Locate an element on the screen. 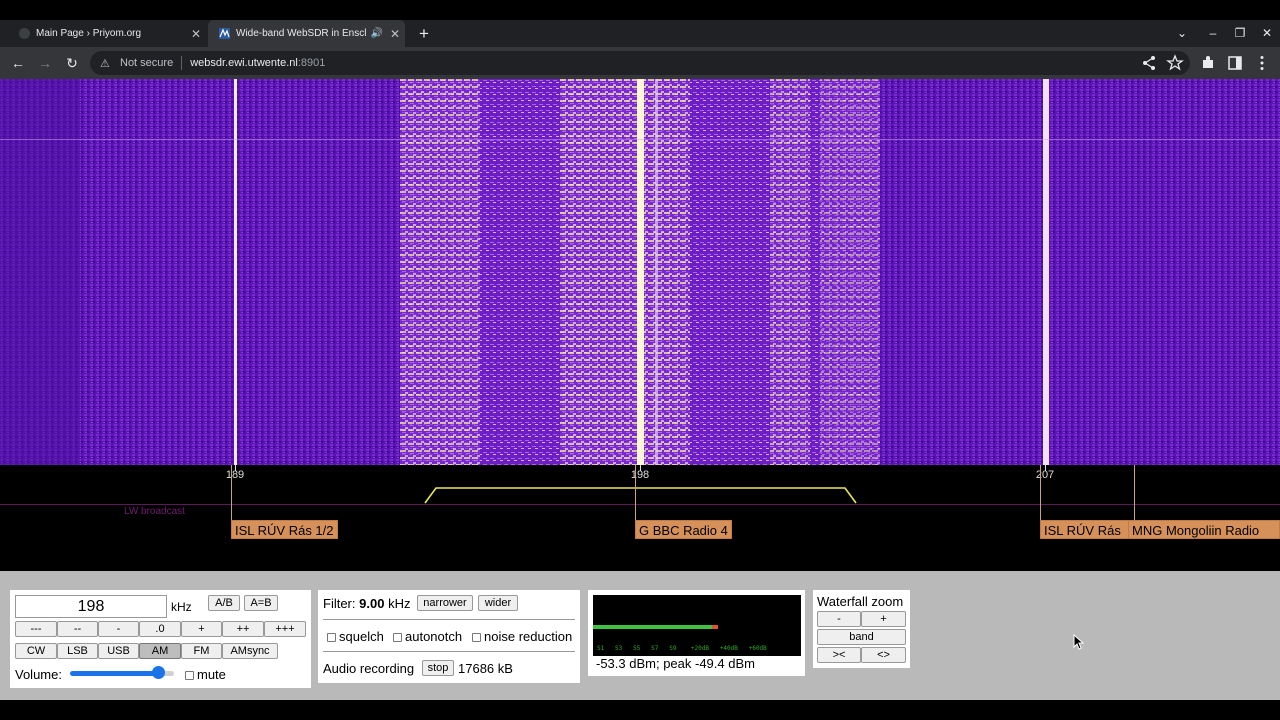 The image size is (1280, 720). mute-checkbox-box is located at coordinates (189, 675).